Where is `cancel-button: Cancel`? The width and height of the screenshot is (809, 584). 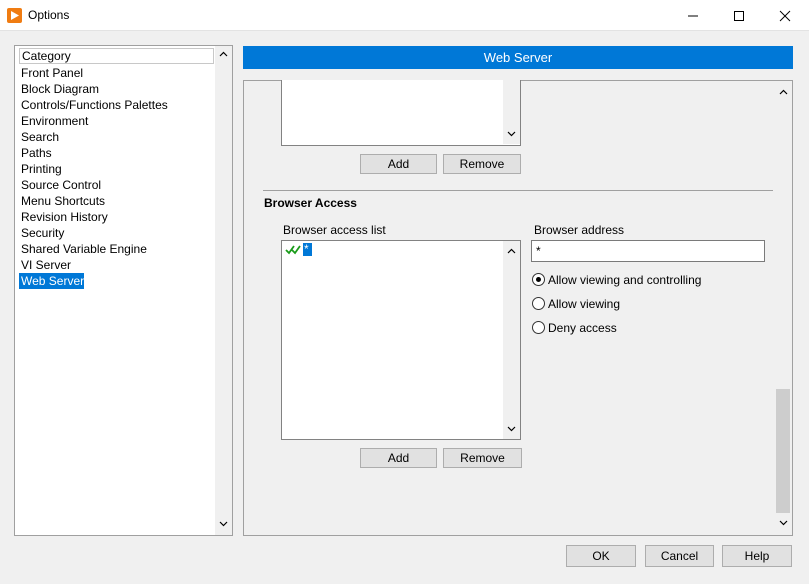
cancel-button: Cancel is located at coordinates (679, 556).